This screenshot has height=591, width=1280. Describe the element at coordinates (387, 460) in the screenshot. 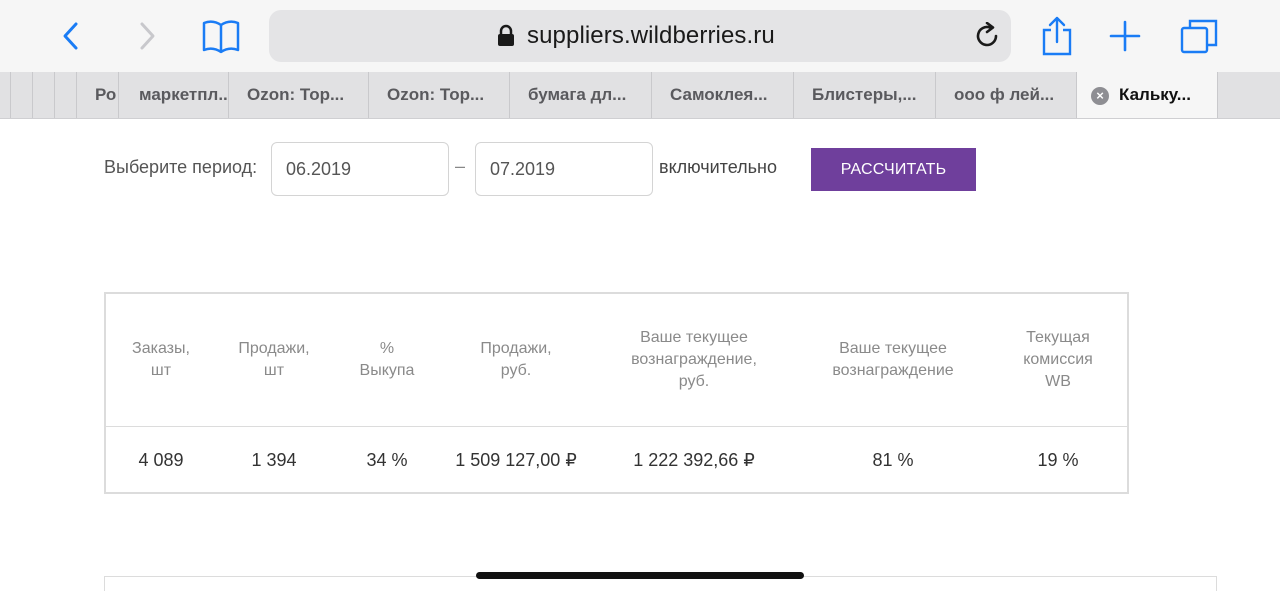

I see `value-buyout-percent: 34 %` at that location.